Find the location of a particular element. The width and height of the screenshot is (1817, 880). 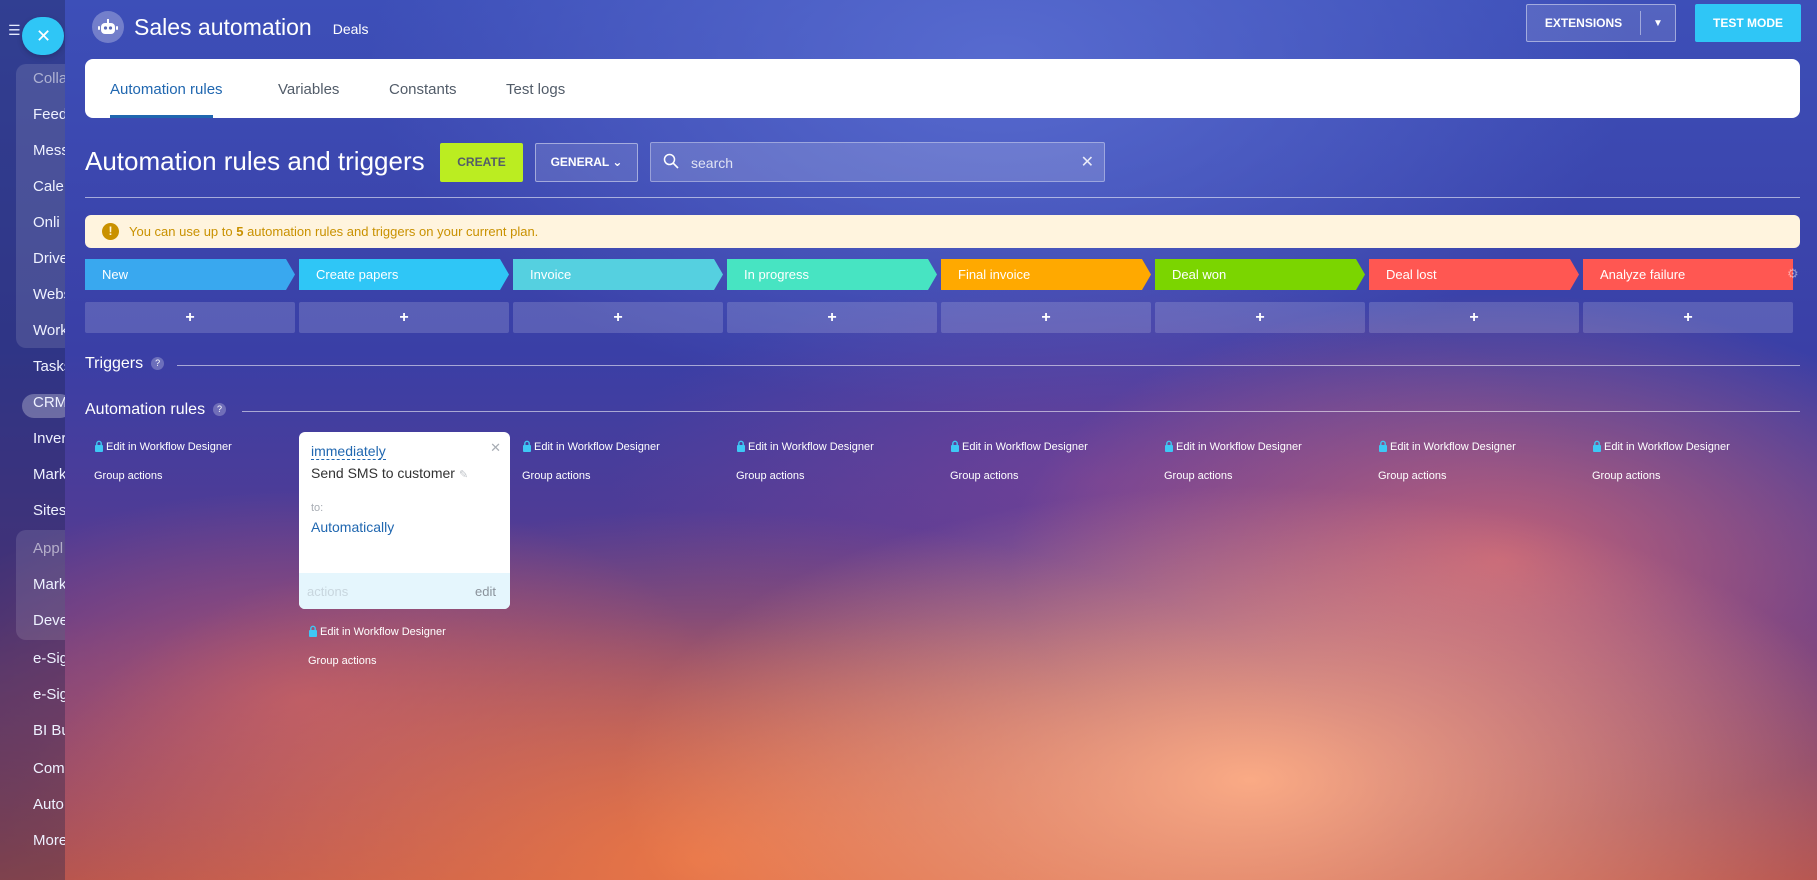

close-slider-button: ✕ is located at coordinates (43, 36).